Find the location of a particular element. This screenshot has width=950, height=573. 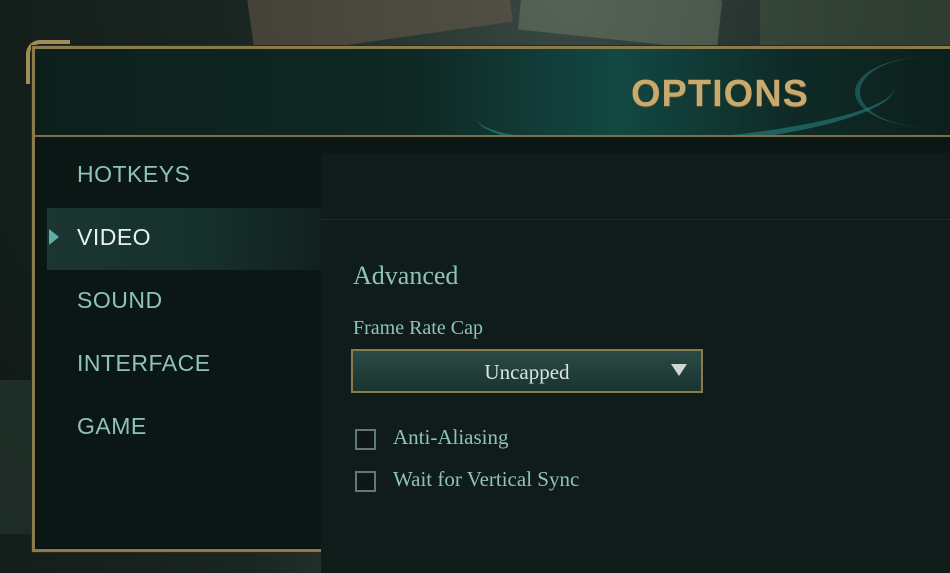

vertical-sync-checkbox is located at coordinates (365, 481).